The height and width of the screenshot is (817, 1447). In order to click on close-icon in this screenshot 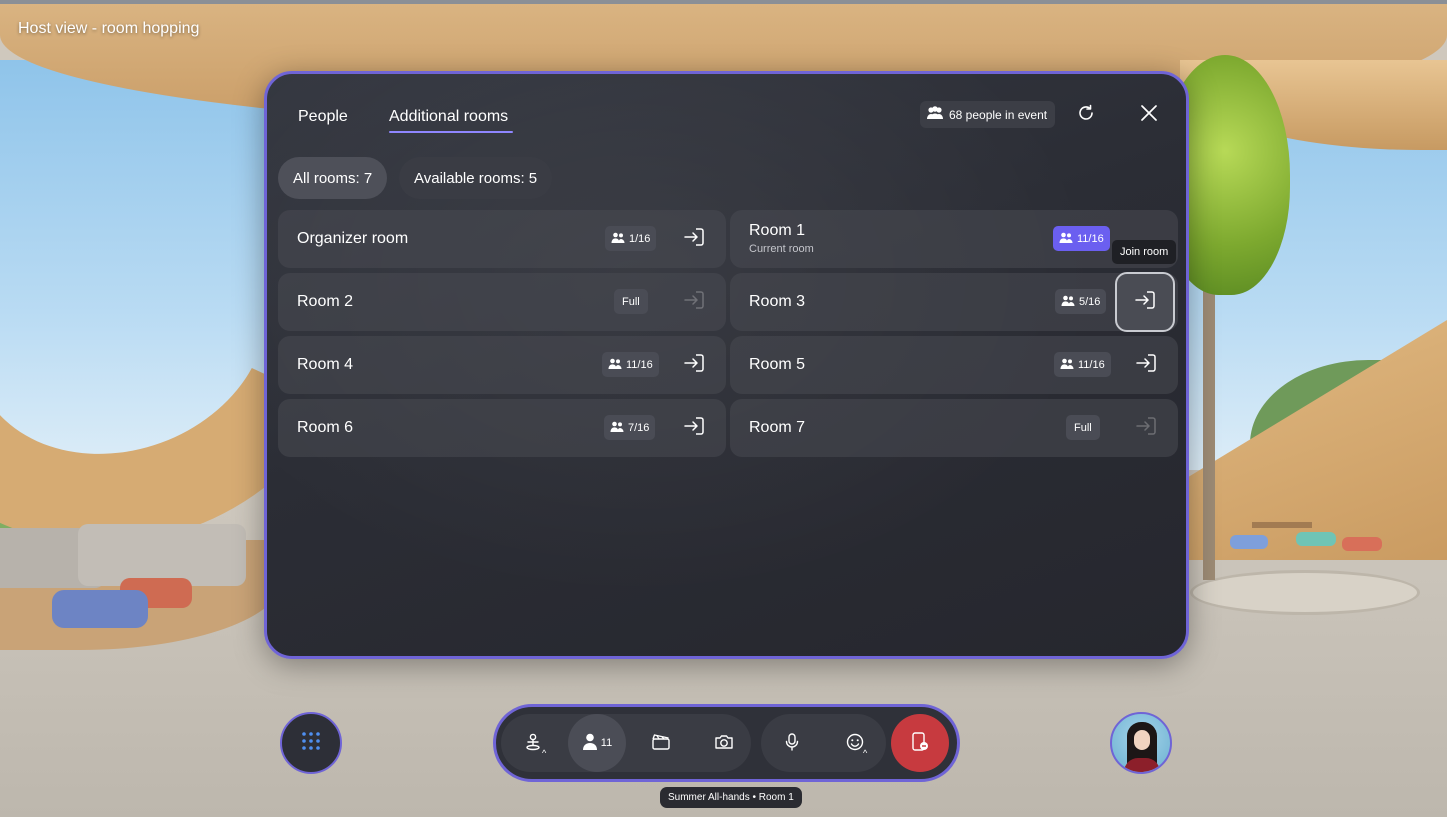, I will do `click(1149, 115)`.